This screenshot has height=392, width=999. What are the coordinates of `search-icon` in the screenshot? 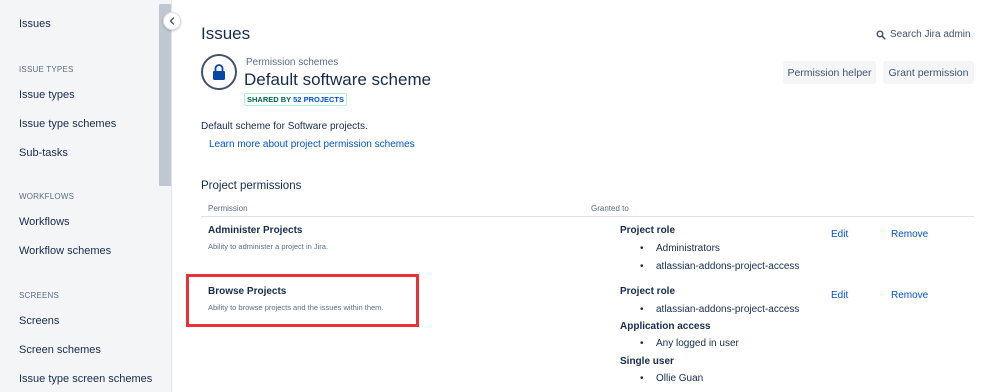 It's located at (881, 35).